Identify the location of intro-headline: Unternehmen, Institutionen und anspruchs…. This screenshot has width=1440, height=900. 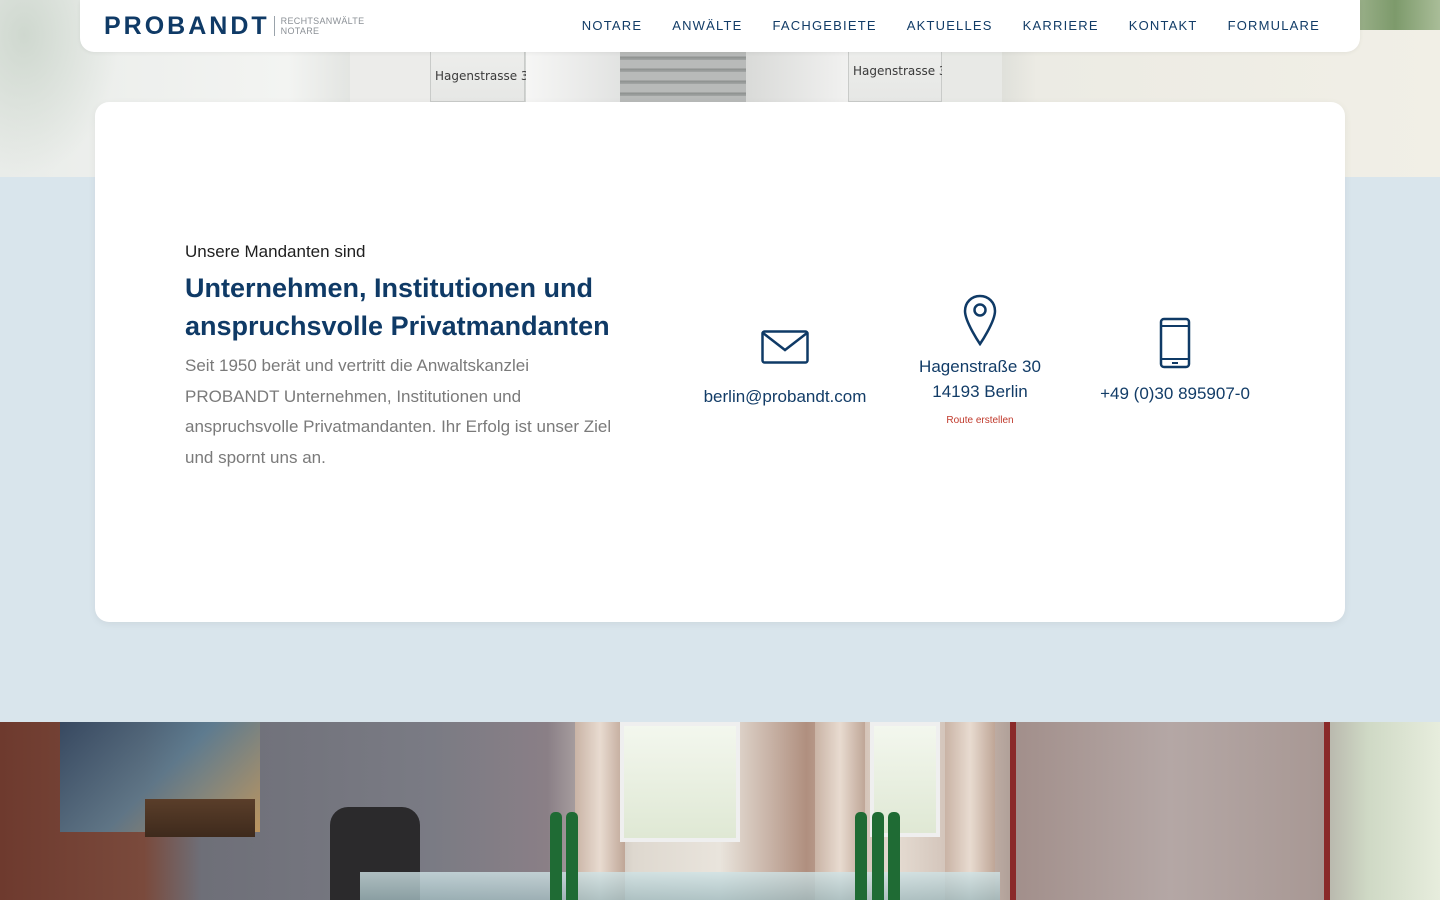
(397, 307).